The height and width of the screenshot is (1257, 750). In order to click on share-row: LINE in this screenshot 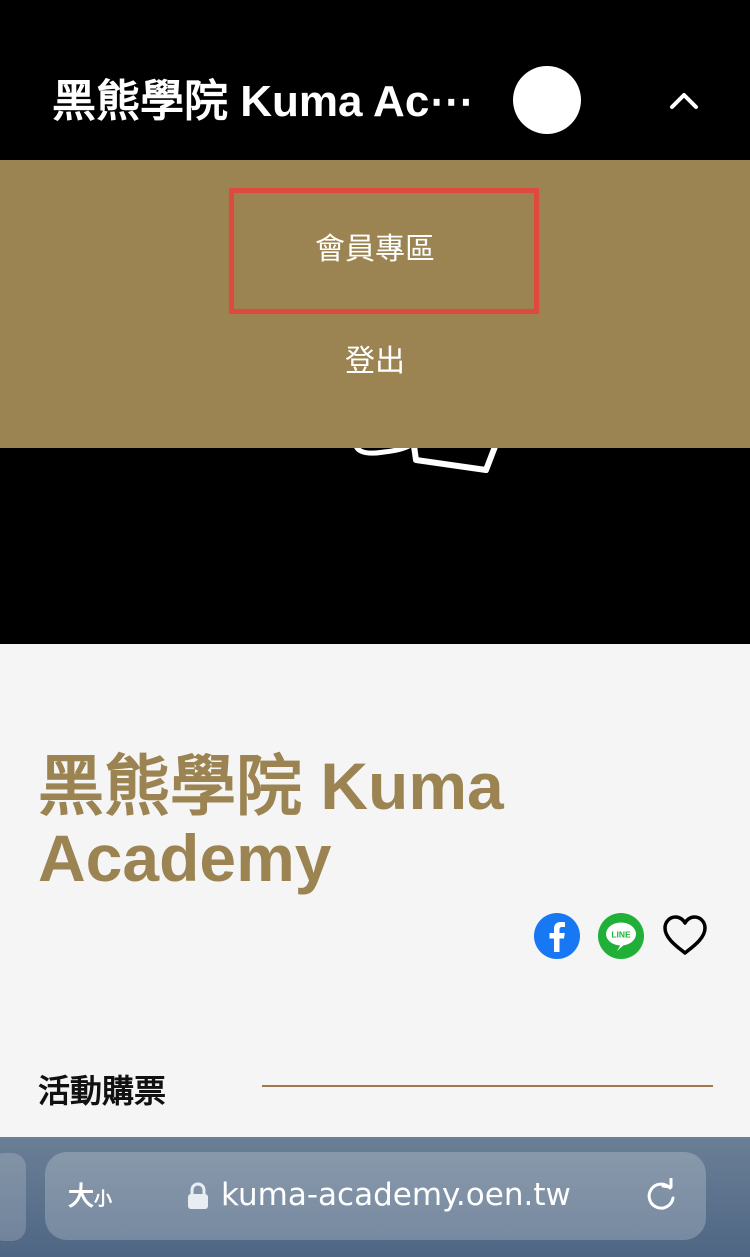, I will do `click(621, 936)`.